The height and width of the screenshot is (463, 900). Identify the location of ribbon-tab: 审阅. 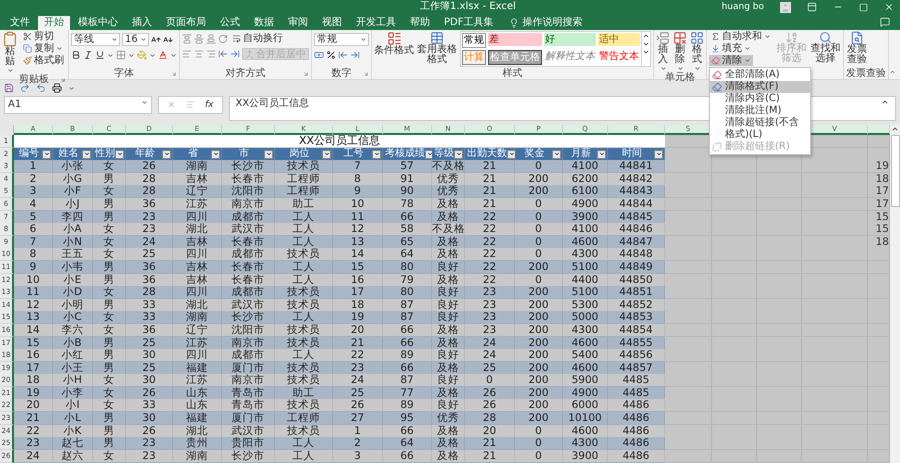
(298, 23).